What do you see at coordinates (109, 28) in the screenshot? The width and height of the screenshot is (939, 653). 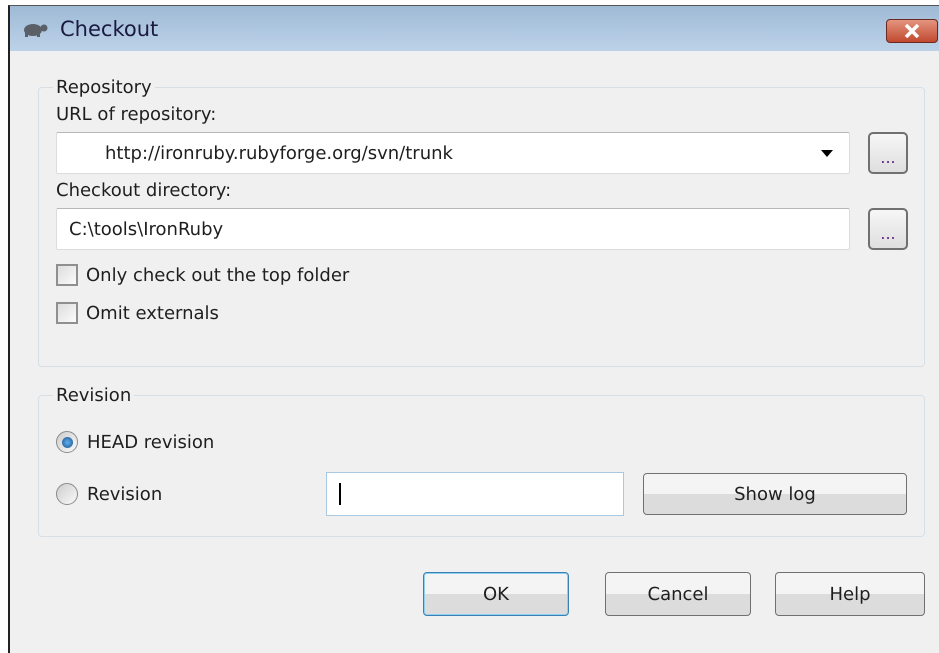 I see `window-title: Checkout` at bounding box center [109, 28].